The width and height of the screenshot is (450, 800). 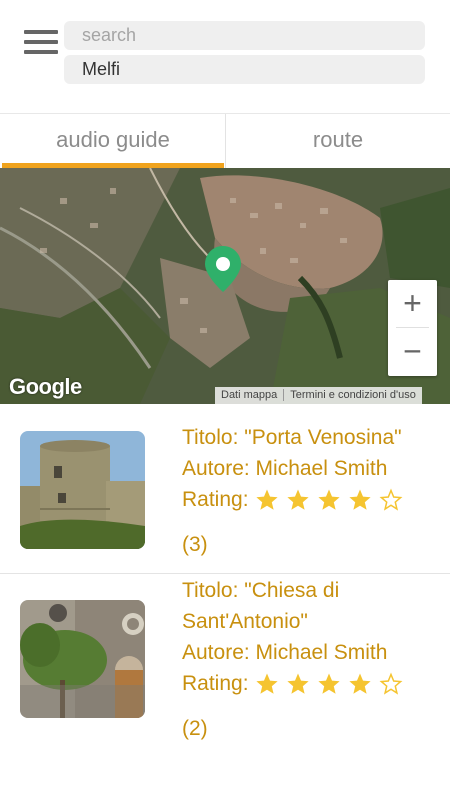 I want to click on chiesa-sant-antonio-thumbnail, so click(x=82, y=659).